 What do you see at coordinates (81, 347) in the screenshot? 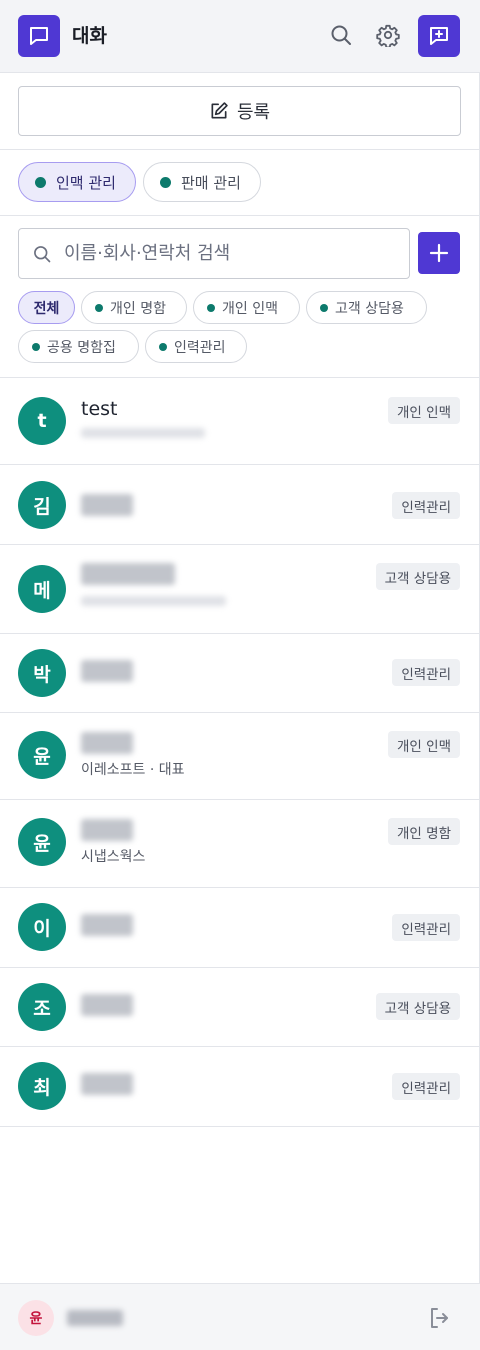
I see `filter-label: 공용 명함집` at bounding box center [81, 347].